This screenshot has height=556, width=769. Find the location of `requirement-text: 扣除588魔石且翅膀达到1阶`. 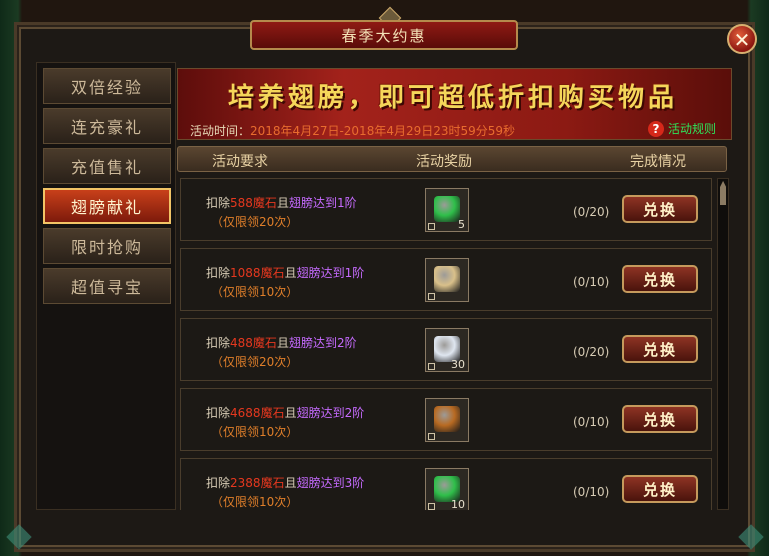

requirement-text: 扣除588魔石且翅膀达到1阶 is located at coordinates (281, 202).